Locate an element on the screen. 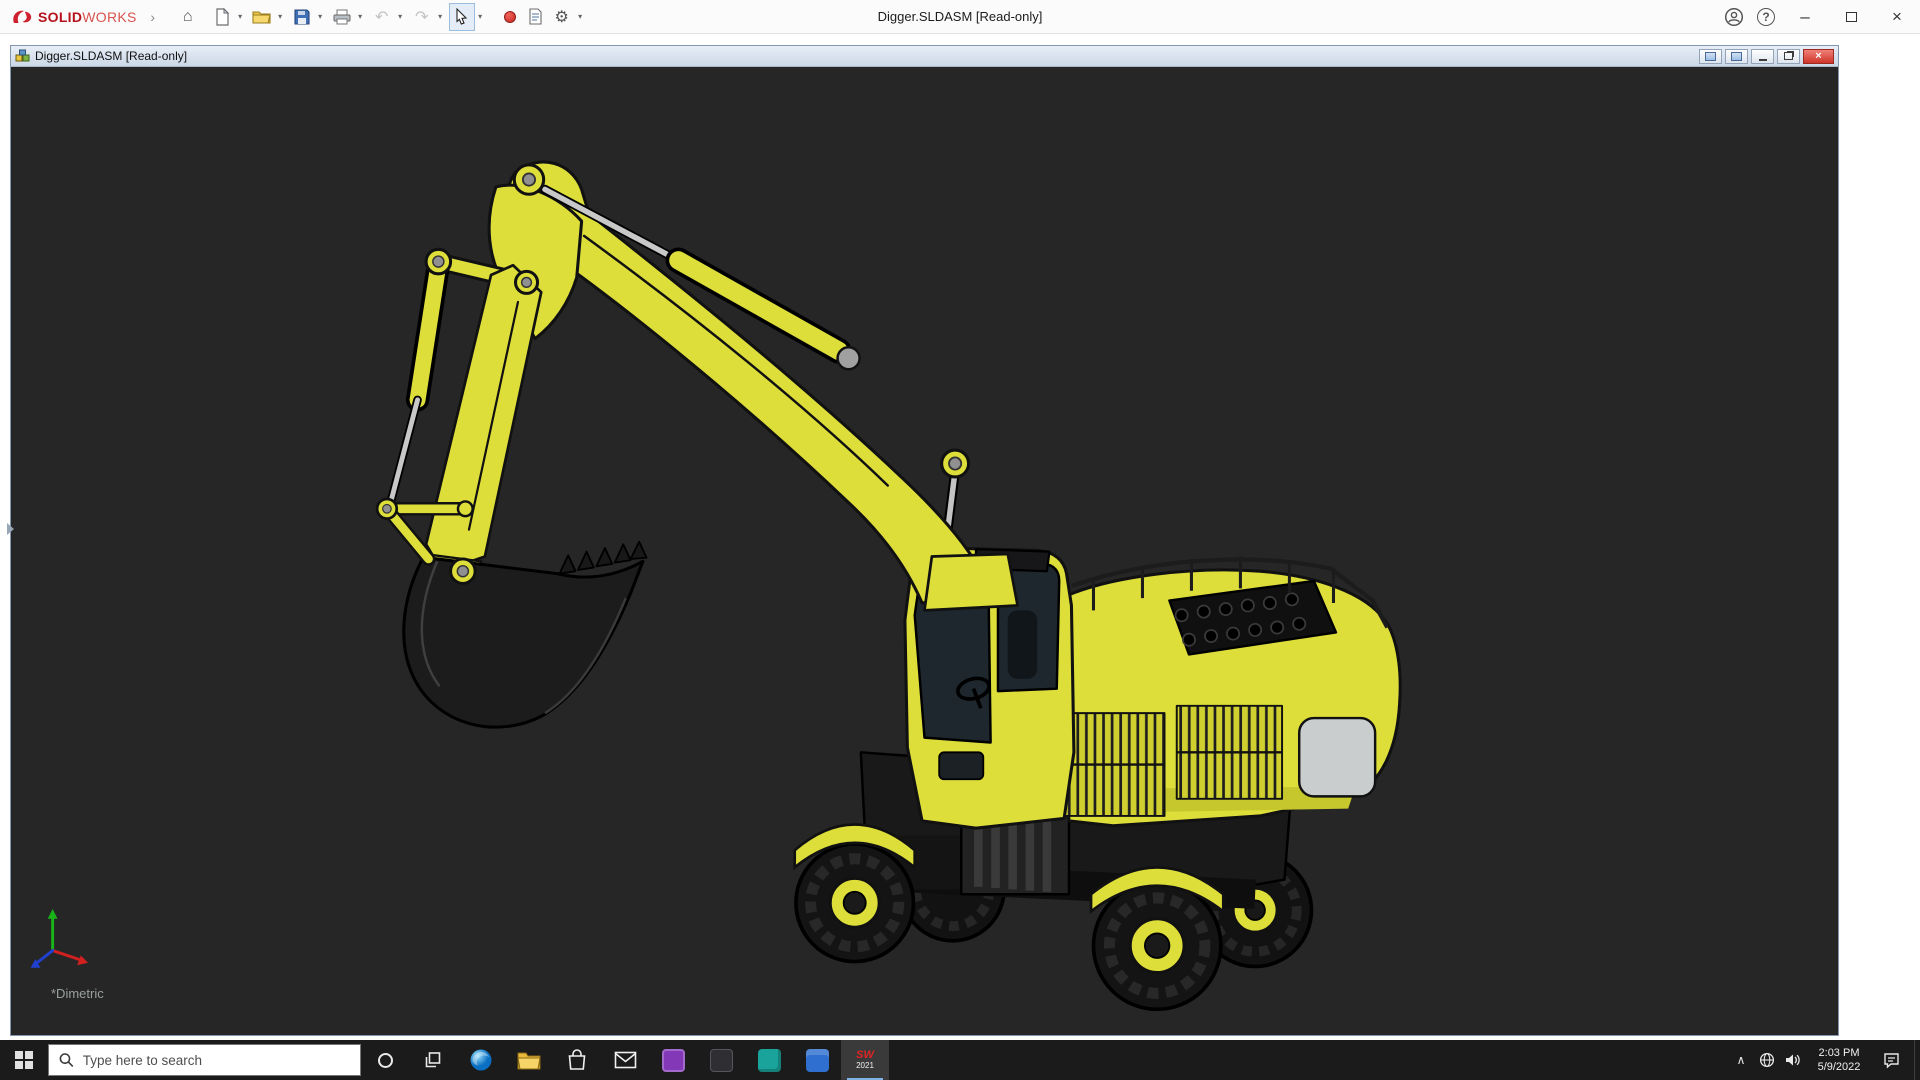 The image size is (1920, 1080). volume-icon is located at coordinates (1793, 1060).